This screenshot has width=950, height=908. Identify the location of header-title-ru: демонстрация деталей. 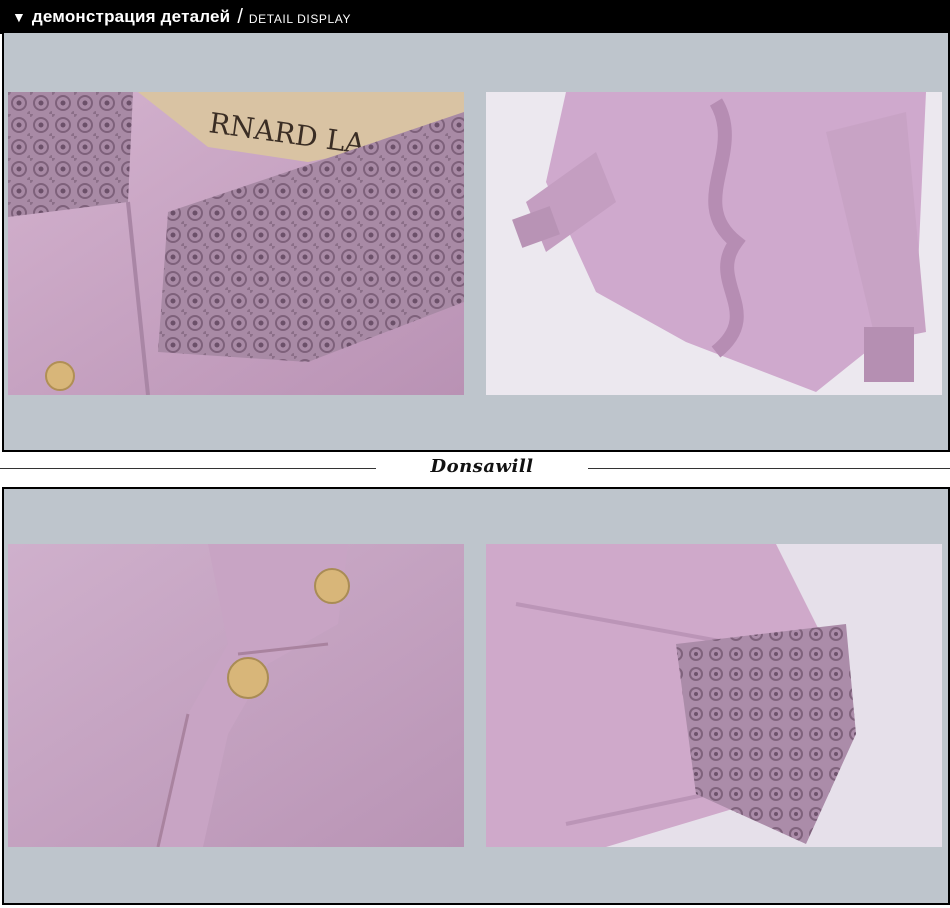
(131, 16).